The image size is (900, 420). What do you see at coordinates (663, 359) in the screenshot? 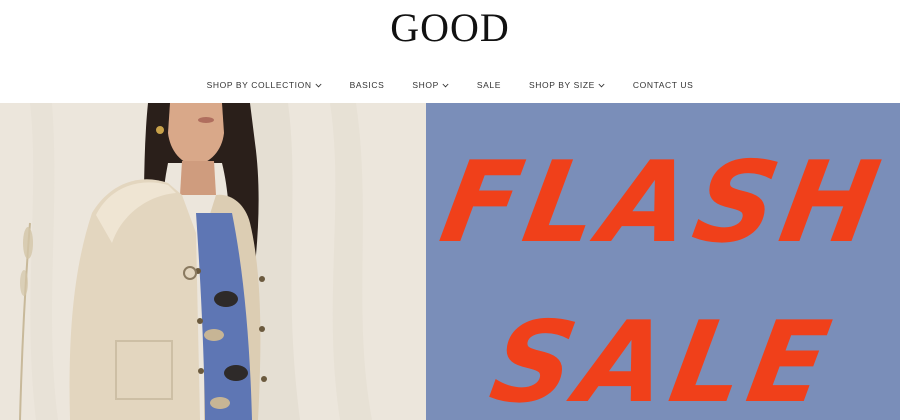
I see `banner-headline-line2: SALE` at bounding box center [663, 359].